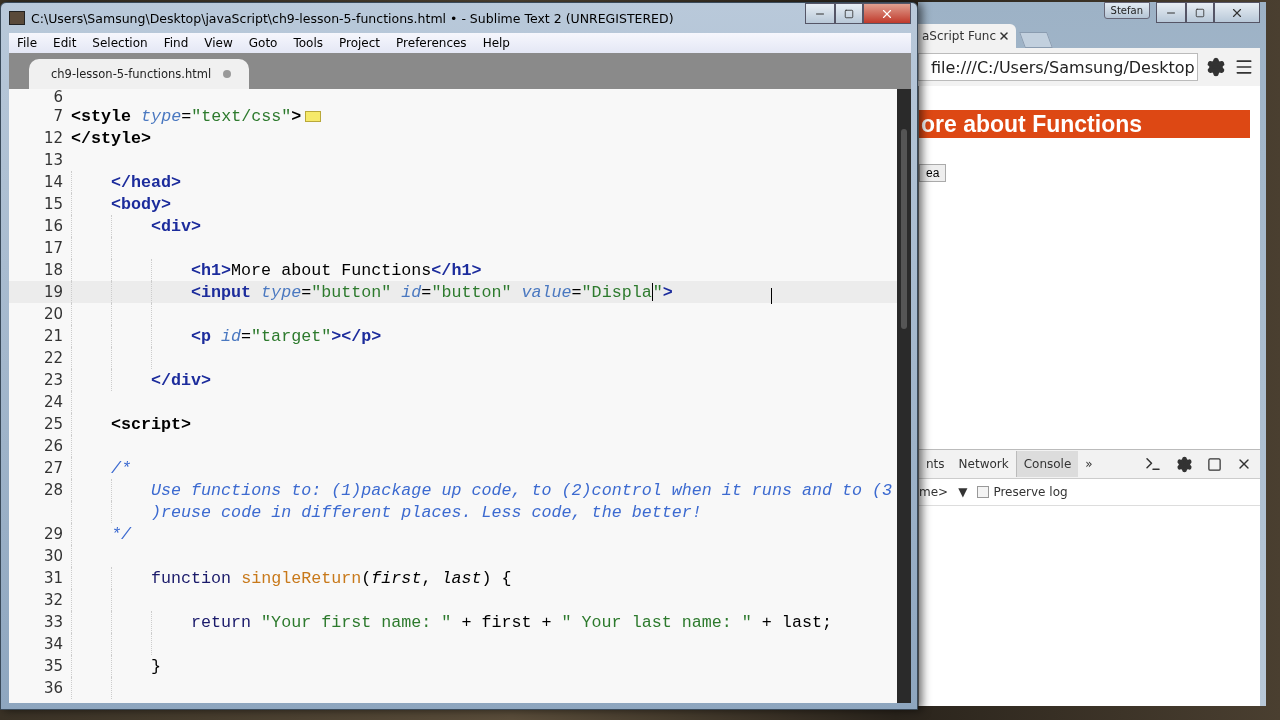 The image size is (1280, 720). I want to click on code-line: </div>, so click(181, 380).